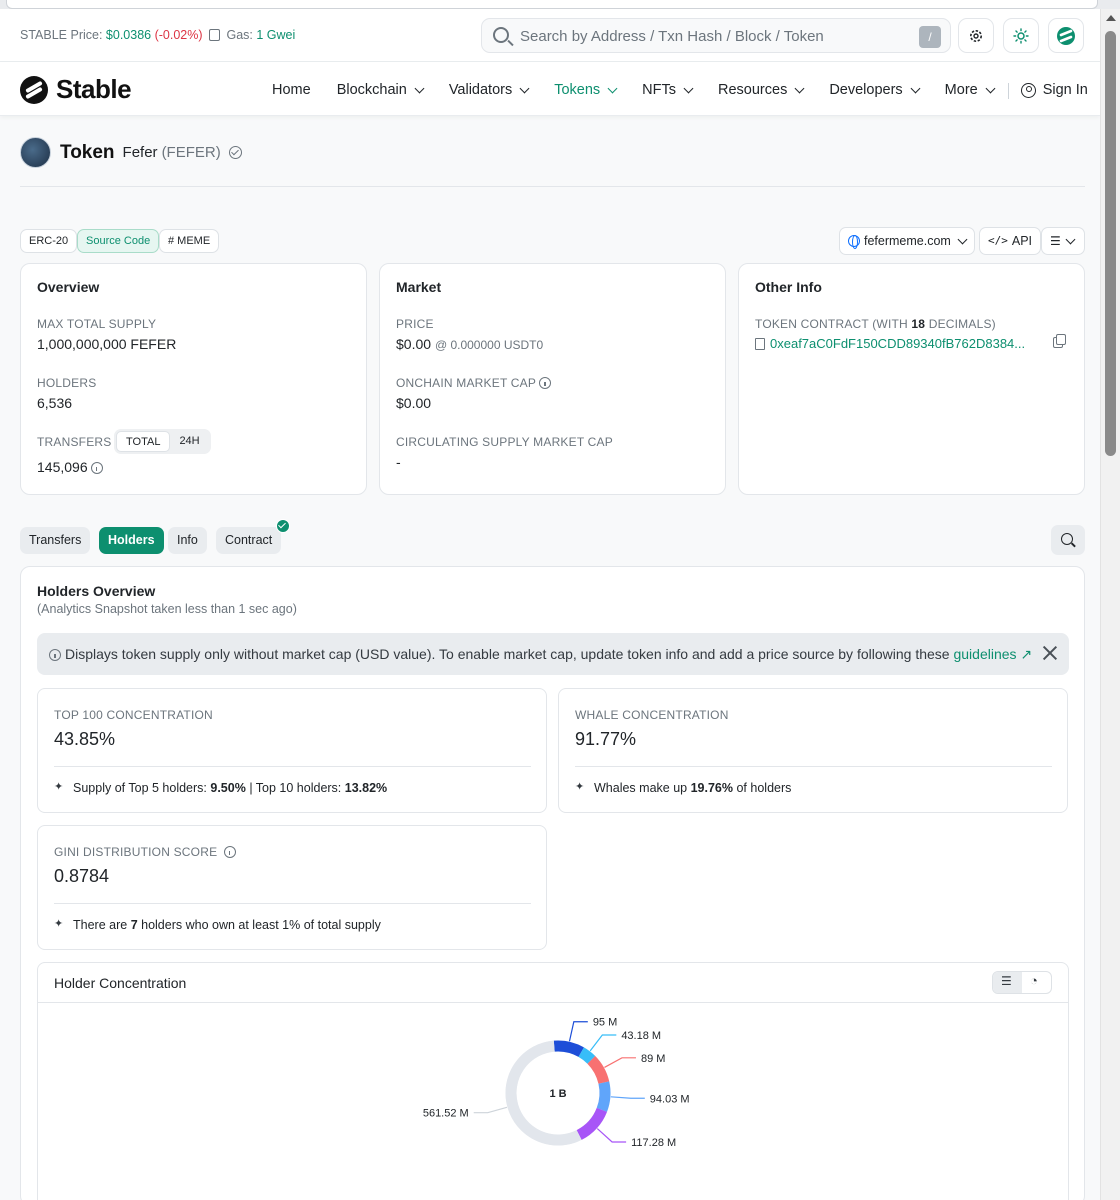  I want to click on help-icon, so click(545, 383).